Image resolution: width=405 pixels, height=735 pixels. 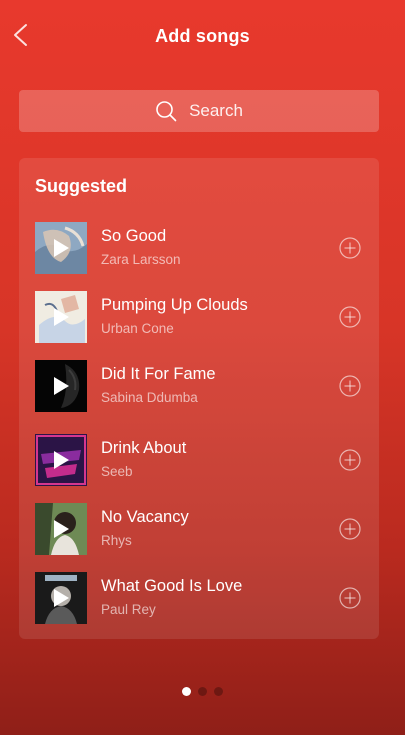 What do you see at coordinates (134, 236) in the screenshot?
I see `song-title: So Good` at bounding box center [134, 236].